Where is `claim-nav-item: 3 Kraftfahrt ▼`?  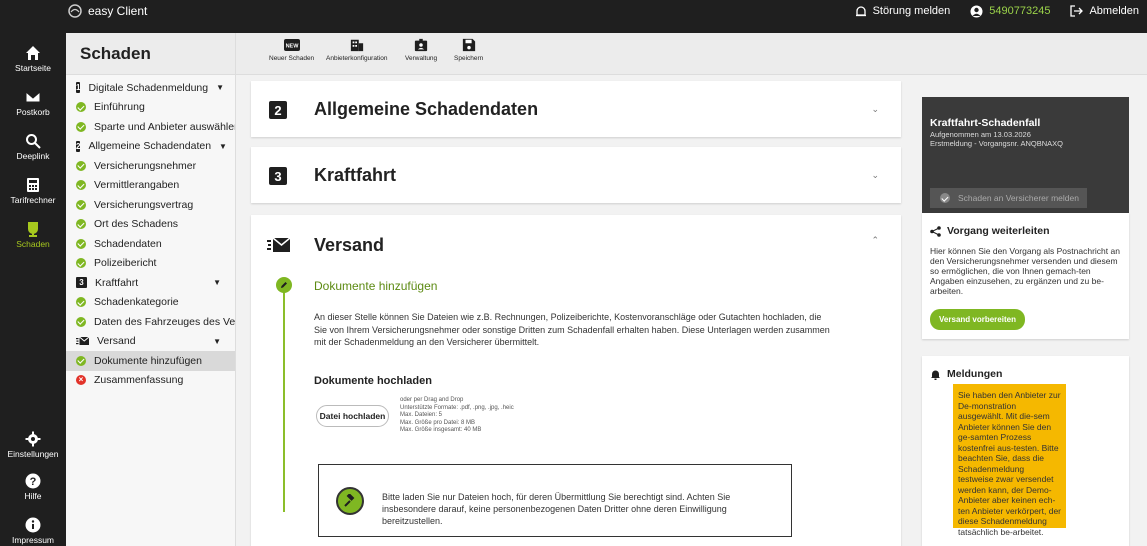
claim-nav-item: 3 Kraftfahrt ▼ is located at coordinates (150, 283).